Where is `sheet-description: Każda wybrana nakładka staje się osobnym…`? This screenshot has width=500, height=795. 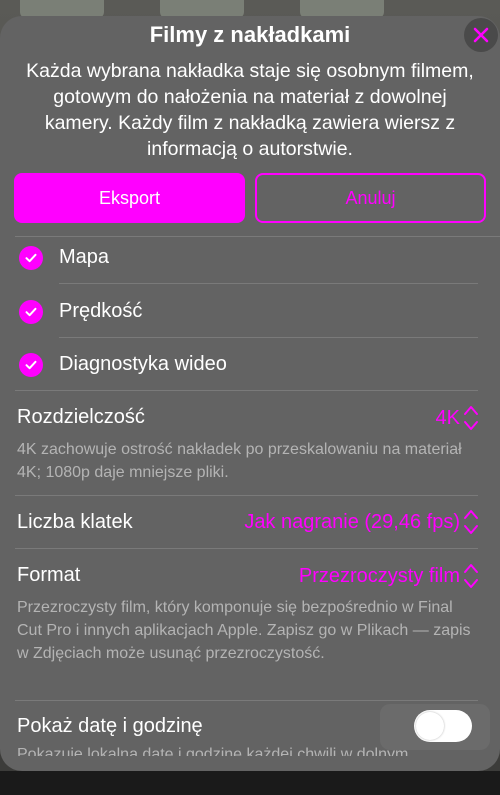 sheet-description: Każda wybrana nakładka staje się osobnym… is located at coordinates (250, 110).